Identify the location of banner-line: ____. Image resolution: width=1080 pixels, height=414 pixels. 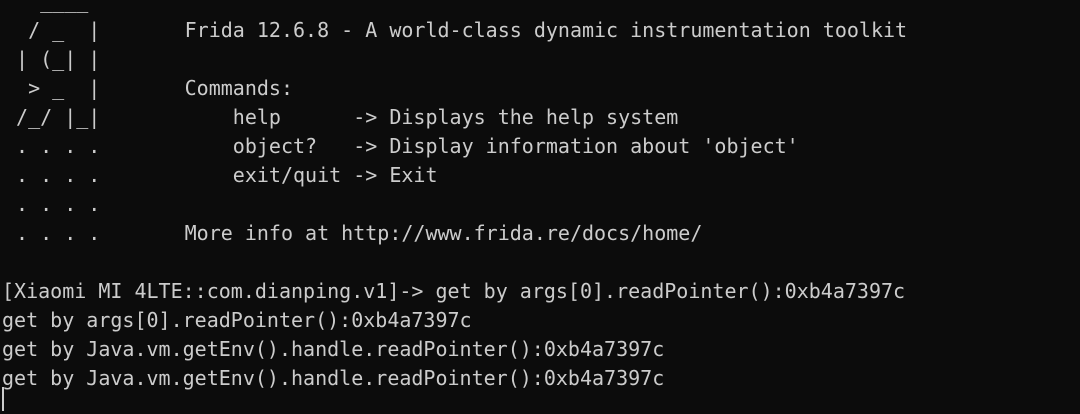
(542, 8).